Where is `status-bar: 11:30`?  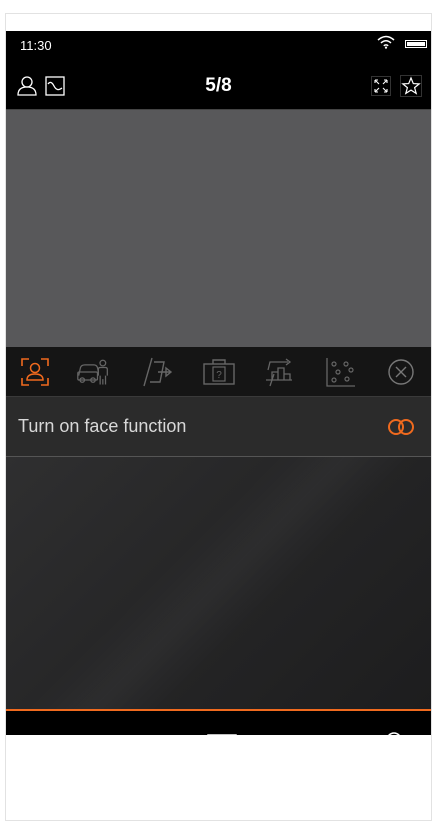 status-bar: 11:30 is located at coordinates (218, 46).